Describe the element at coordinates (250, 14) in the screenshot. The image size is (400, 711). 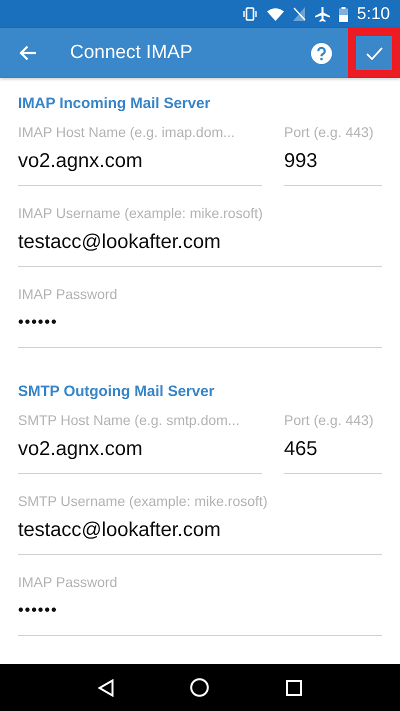
I see `vibrate-icon` at that location.